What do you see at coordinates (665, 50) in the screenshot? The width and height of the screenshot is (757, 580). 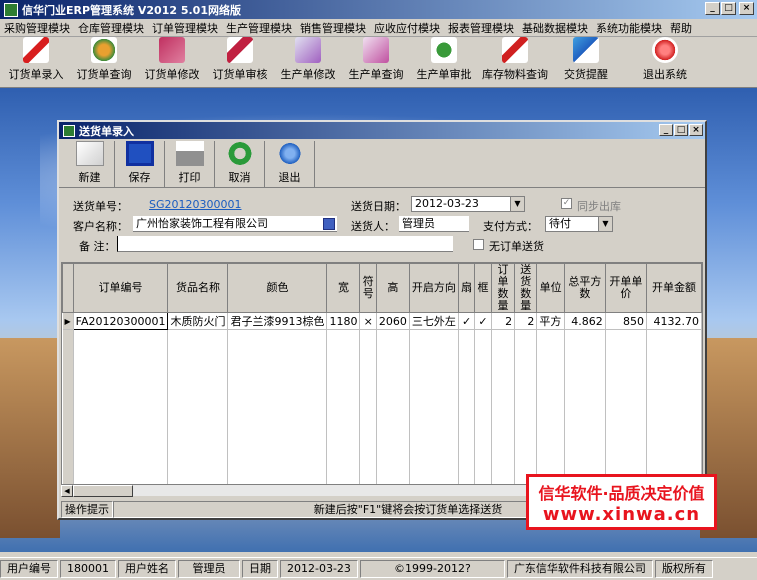 I see `power-icon` at bounding box center [665, 50].